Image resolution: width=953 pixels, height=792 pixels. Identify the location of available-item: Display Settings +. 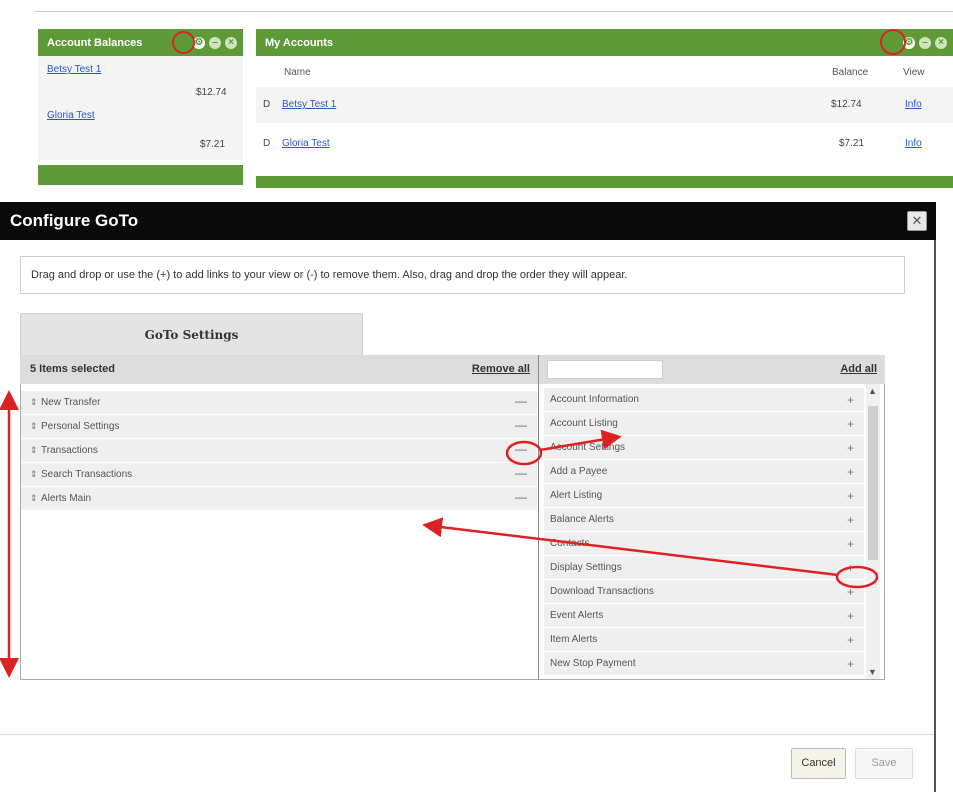
(704, 568).